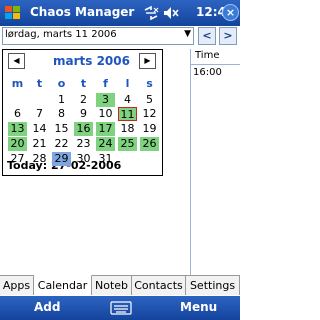 The height and width of the screenshot is (320, 320). What do you see at coordinates (127, 129) in the screenshot?
I see `calendar-day: 18` at bounding box center [127, 129].